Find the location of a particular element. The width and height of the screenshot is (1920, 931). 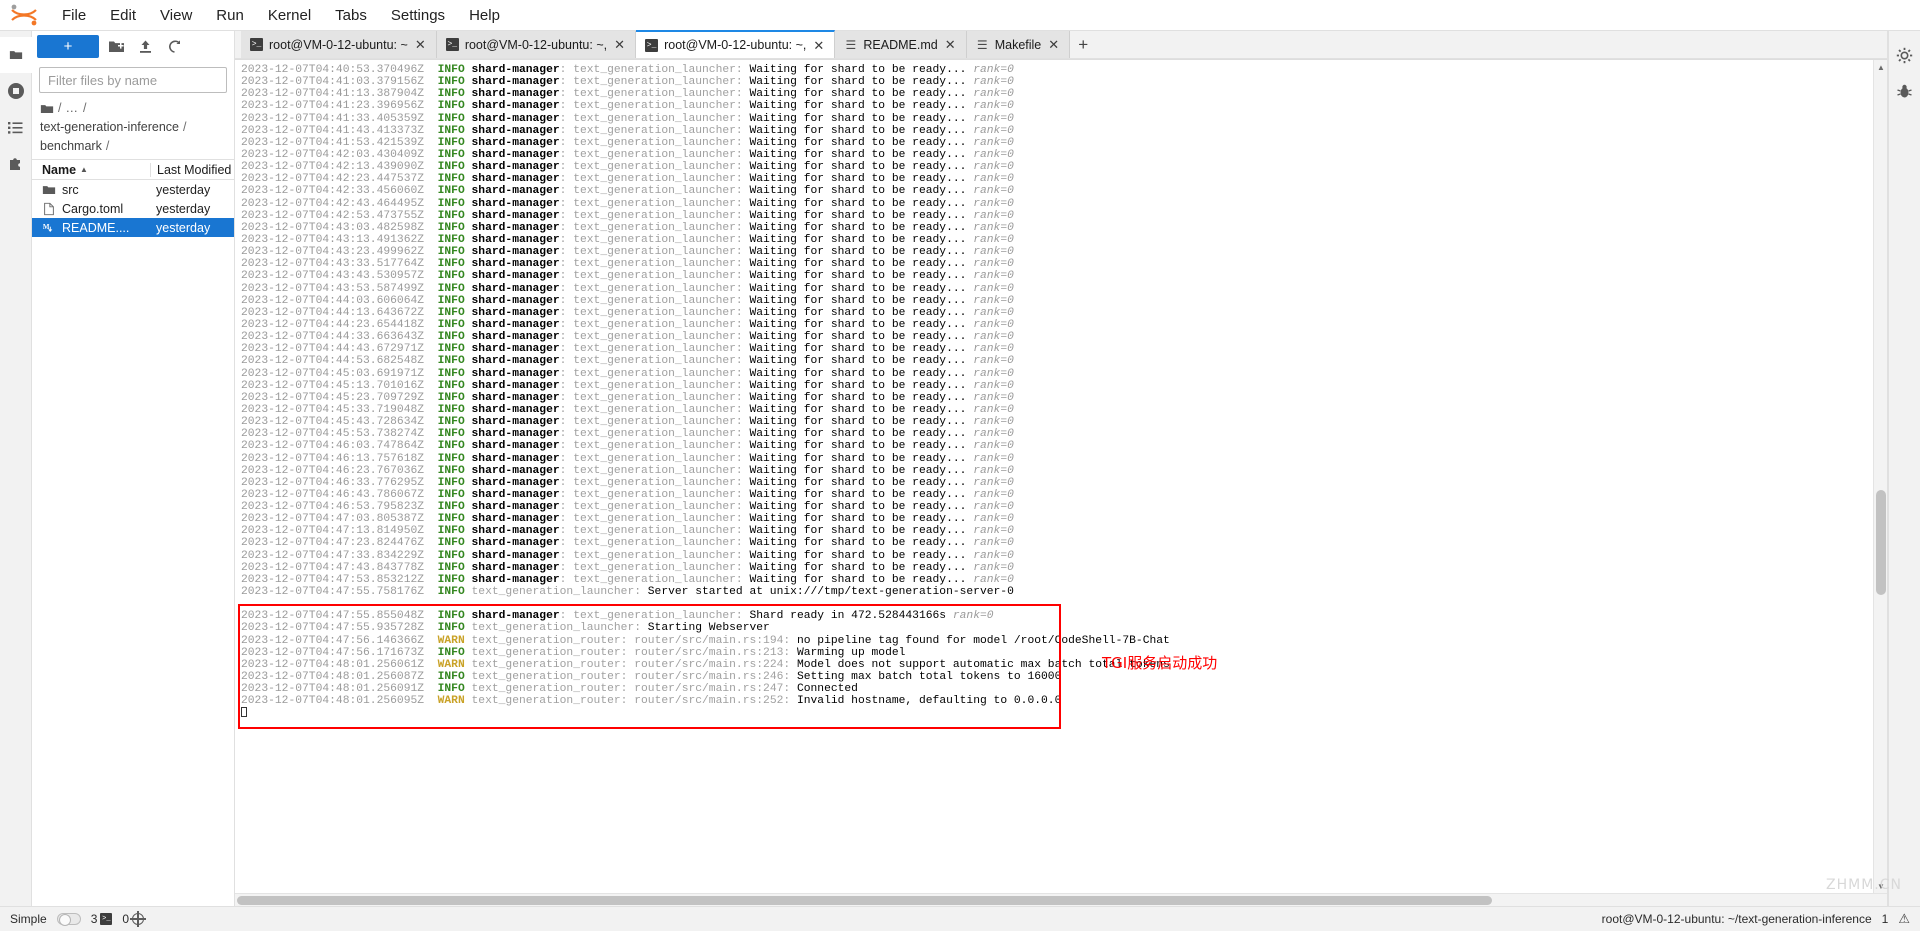

breadcrumb-segment-text-generation-inference: text-generation-inference is located at coordinates (109, 127).